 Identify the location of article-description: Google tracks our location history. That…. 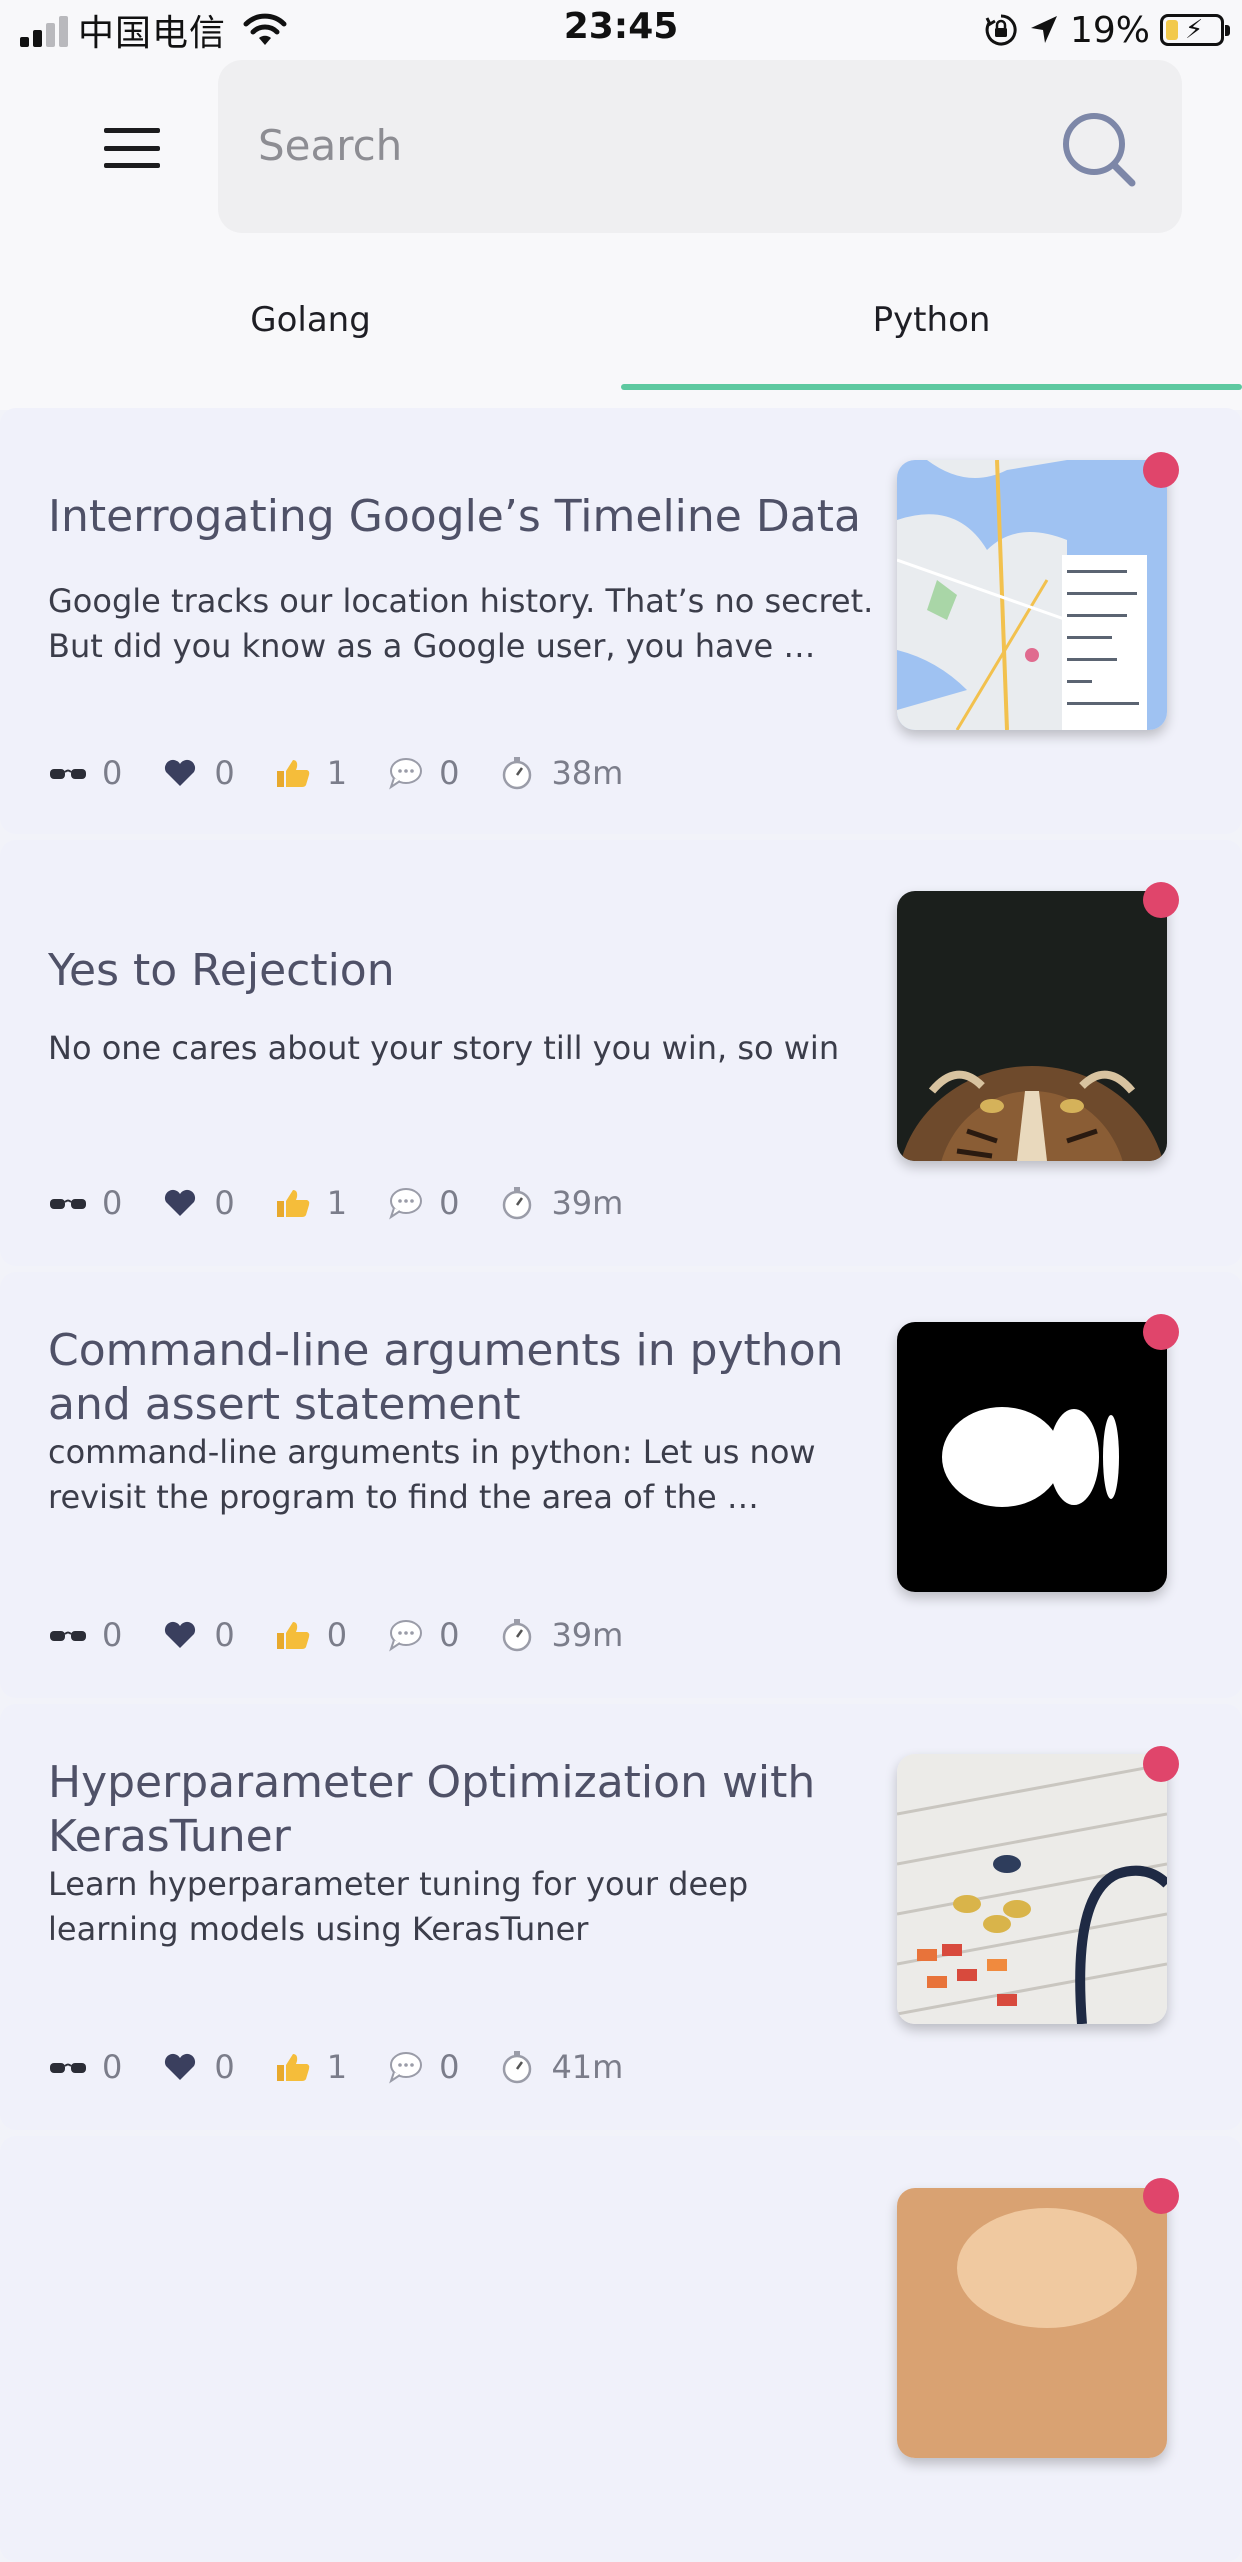
(461, 623).